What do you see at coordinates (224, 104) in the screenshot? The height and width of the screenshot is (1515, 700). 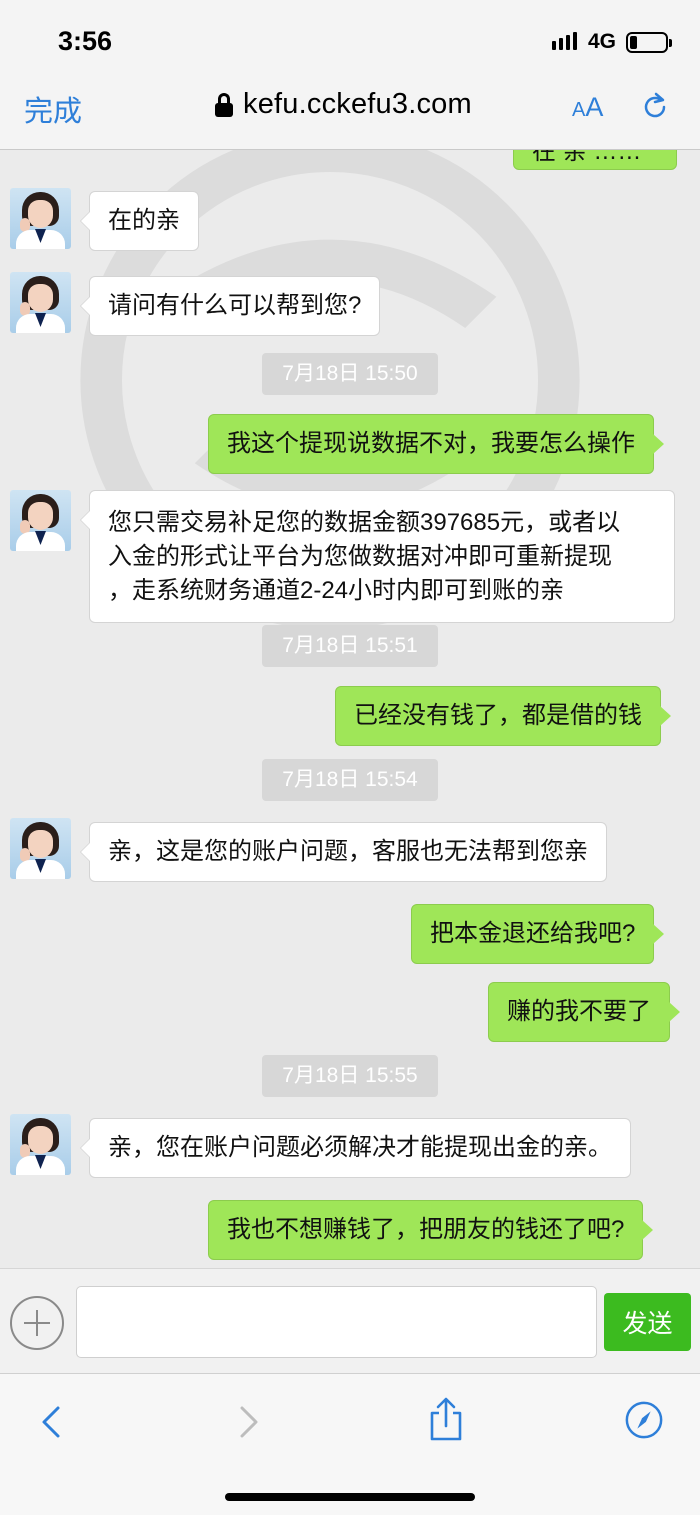 I see `lock-icon` at bounding box center [224, 104].